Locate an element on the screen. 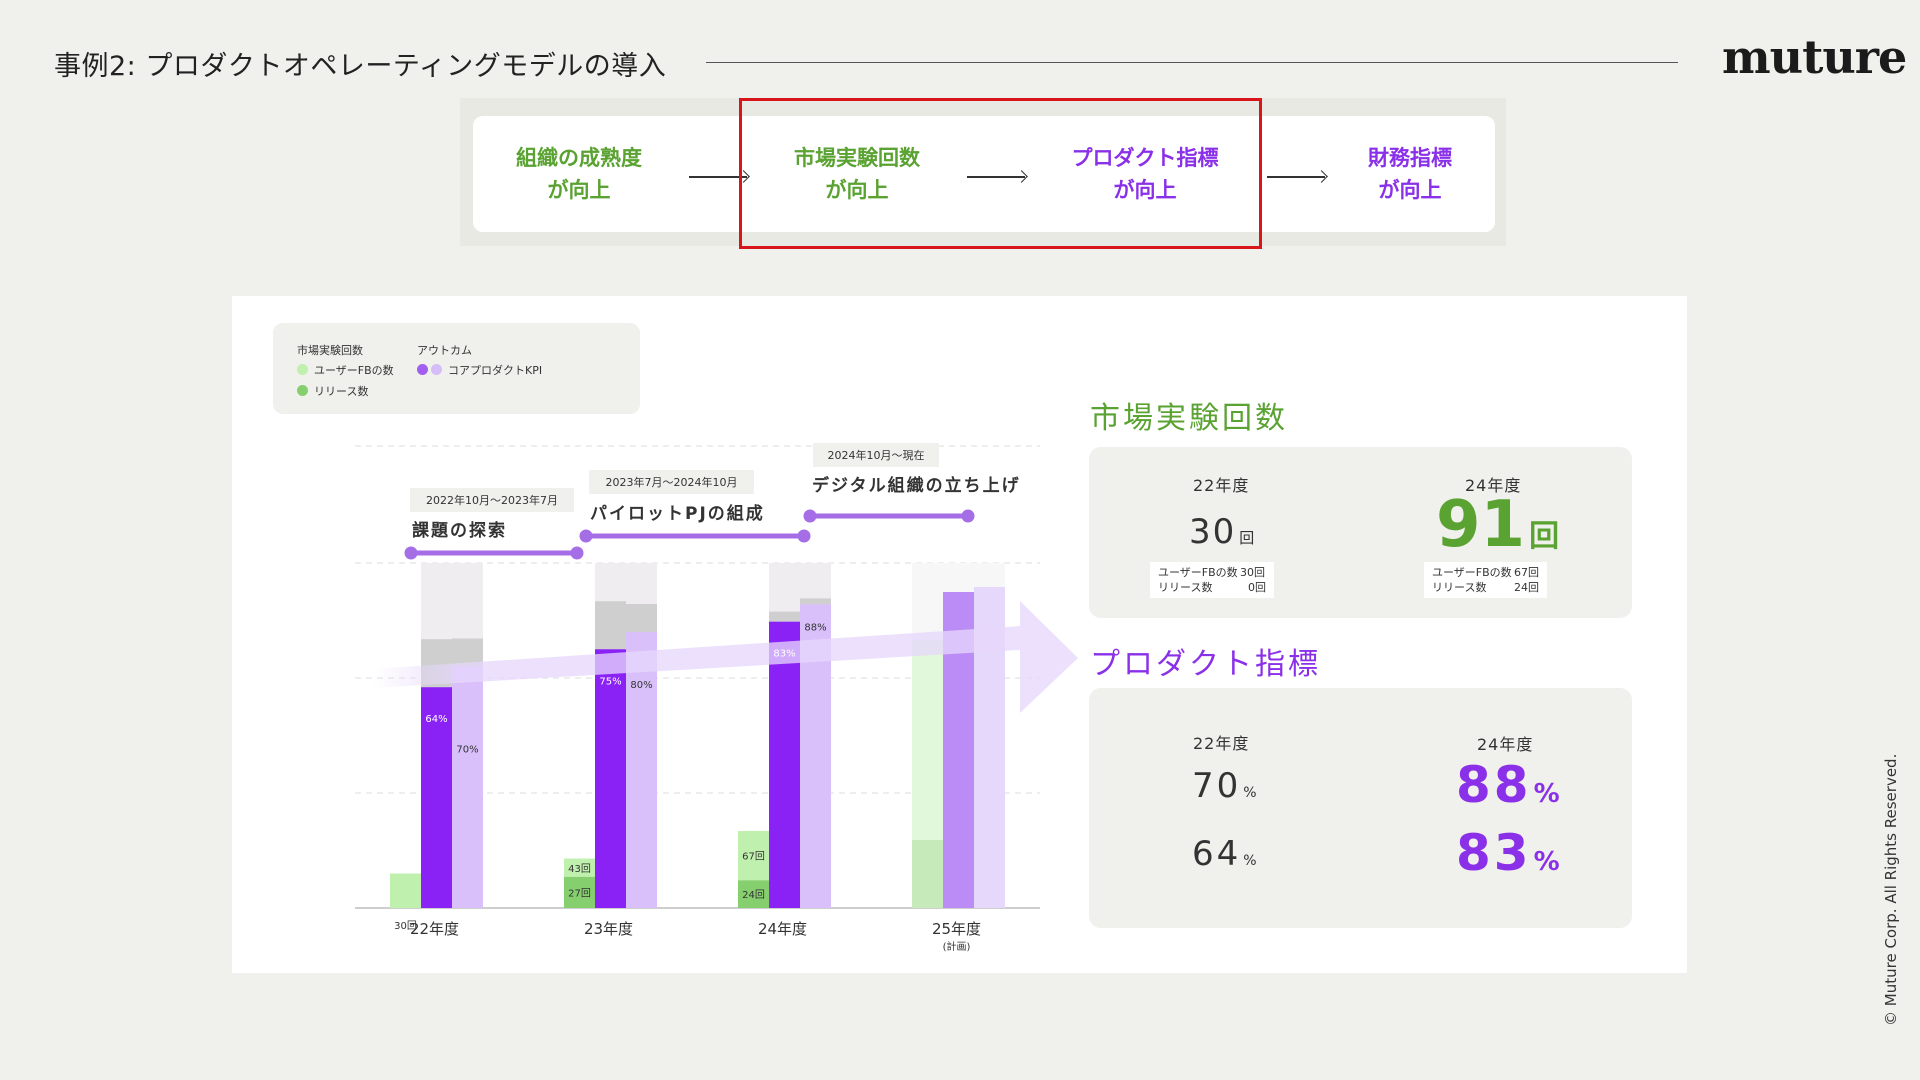  data-label-kpi-dark: 75% is located at coordinates (610, 681).